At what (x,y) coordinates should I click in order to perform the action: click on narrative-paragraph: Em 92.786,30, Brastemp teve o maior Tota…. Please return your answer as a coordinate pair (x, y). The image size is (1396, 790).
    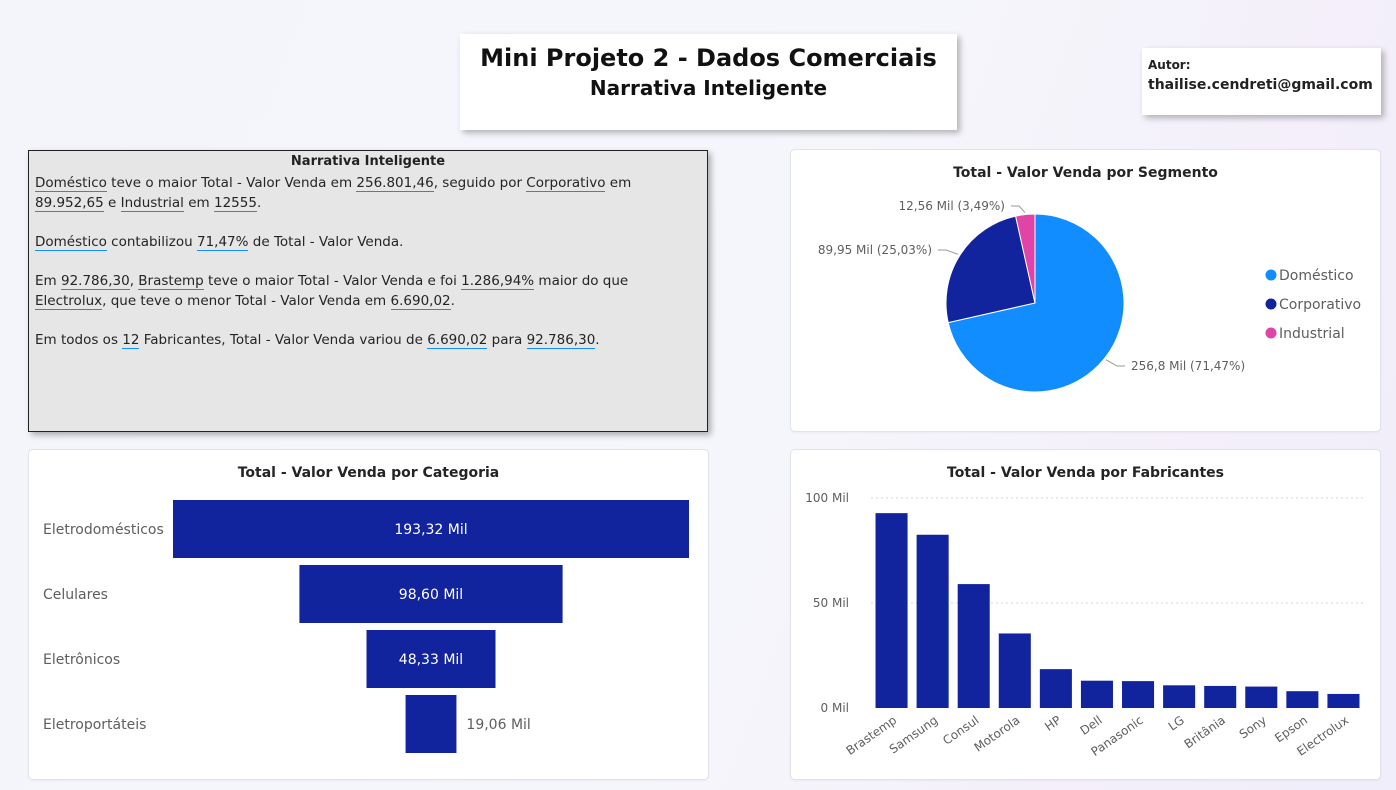
    Looking at the image, I should click on (368, 291).